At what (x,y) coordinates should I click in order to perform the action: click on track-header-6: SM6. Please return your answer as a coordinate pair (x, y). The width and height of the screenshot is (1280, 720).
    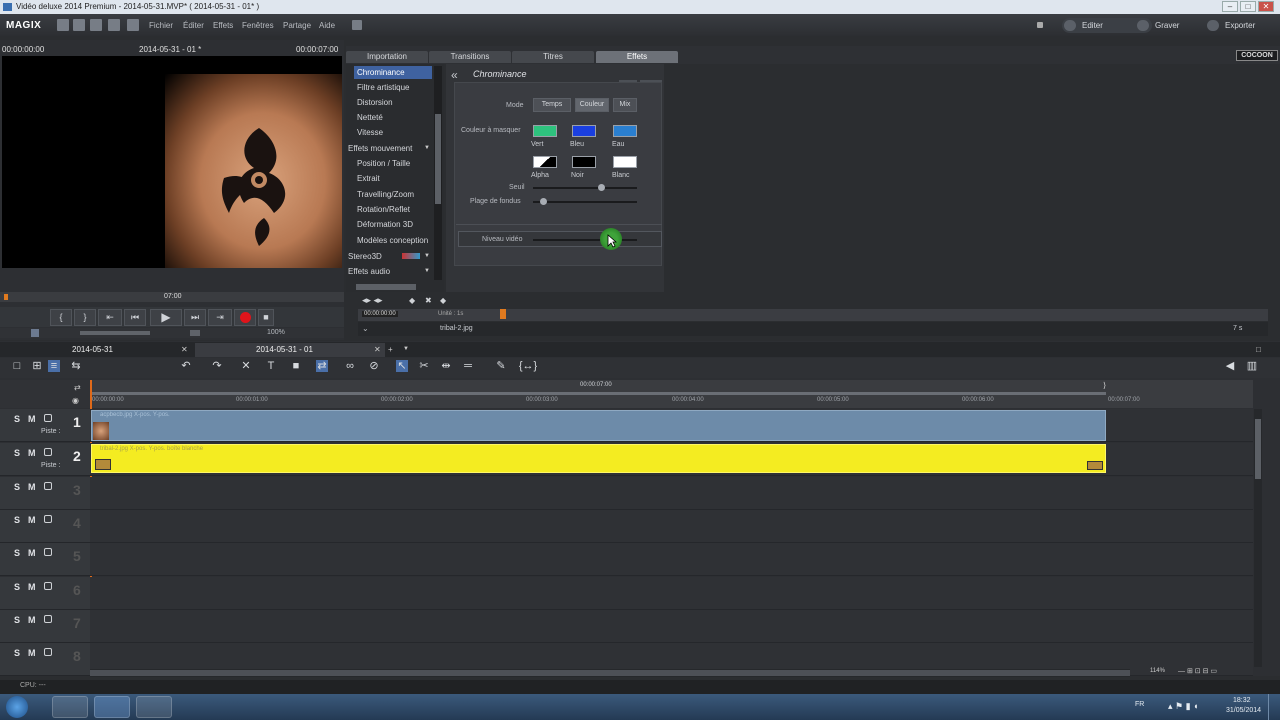
    Looking at the image, I should click on (45, 593).